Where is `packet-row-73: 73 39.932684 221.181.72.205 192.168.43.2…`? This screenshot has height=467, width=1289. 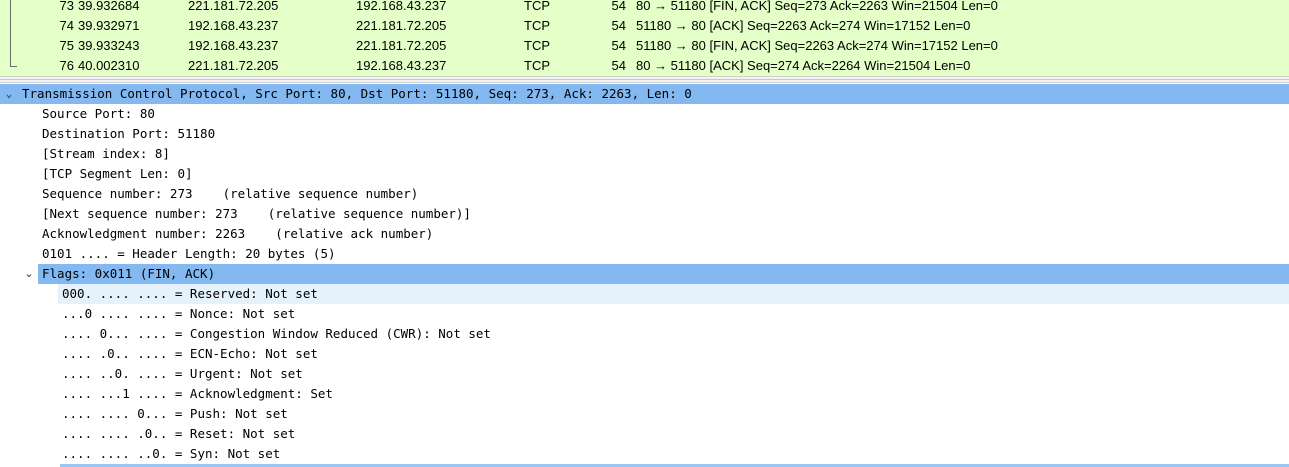
packet-row-73: 73 39.932684 221.181.72.205 192.168.43.2… is located at coordinates (644, 8).